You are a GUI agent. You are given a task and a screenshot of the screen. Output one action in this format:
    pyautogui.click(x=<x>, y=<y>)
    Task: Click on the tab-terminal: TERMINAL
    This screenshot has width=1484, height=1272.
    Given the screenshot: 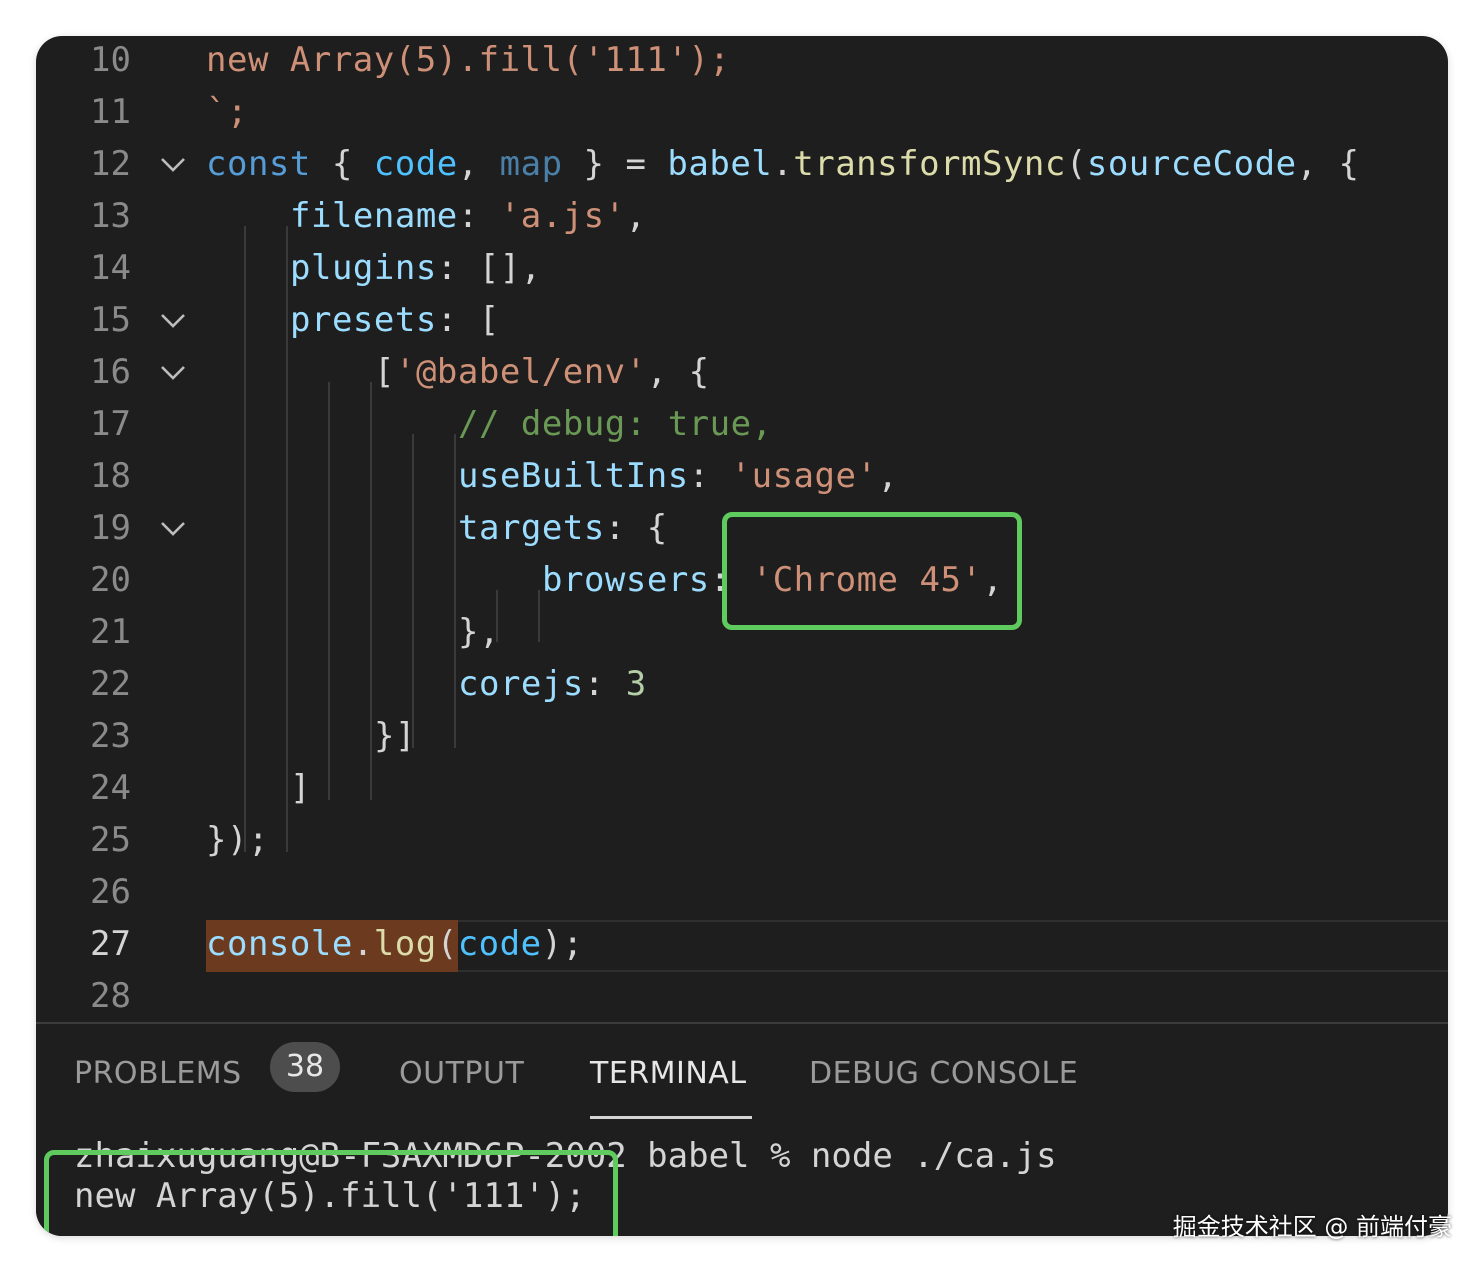 What is the action you would take?
    pyautogui.click(x=668, y=1074)
    